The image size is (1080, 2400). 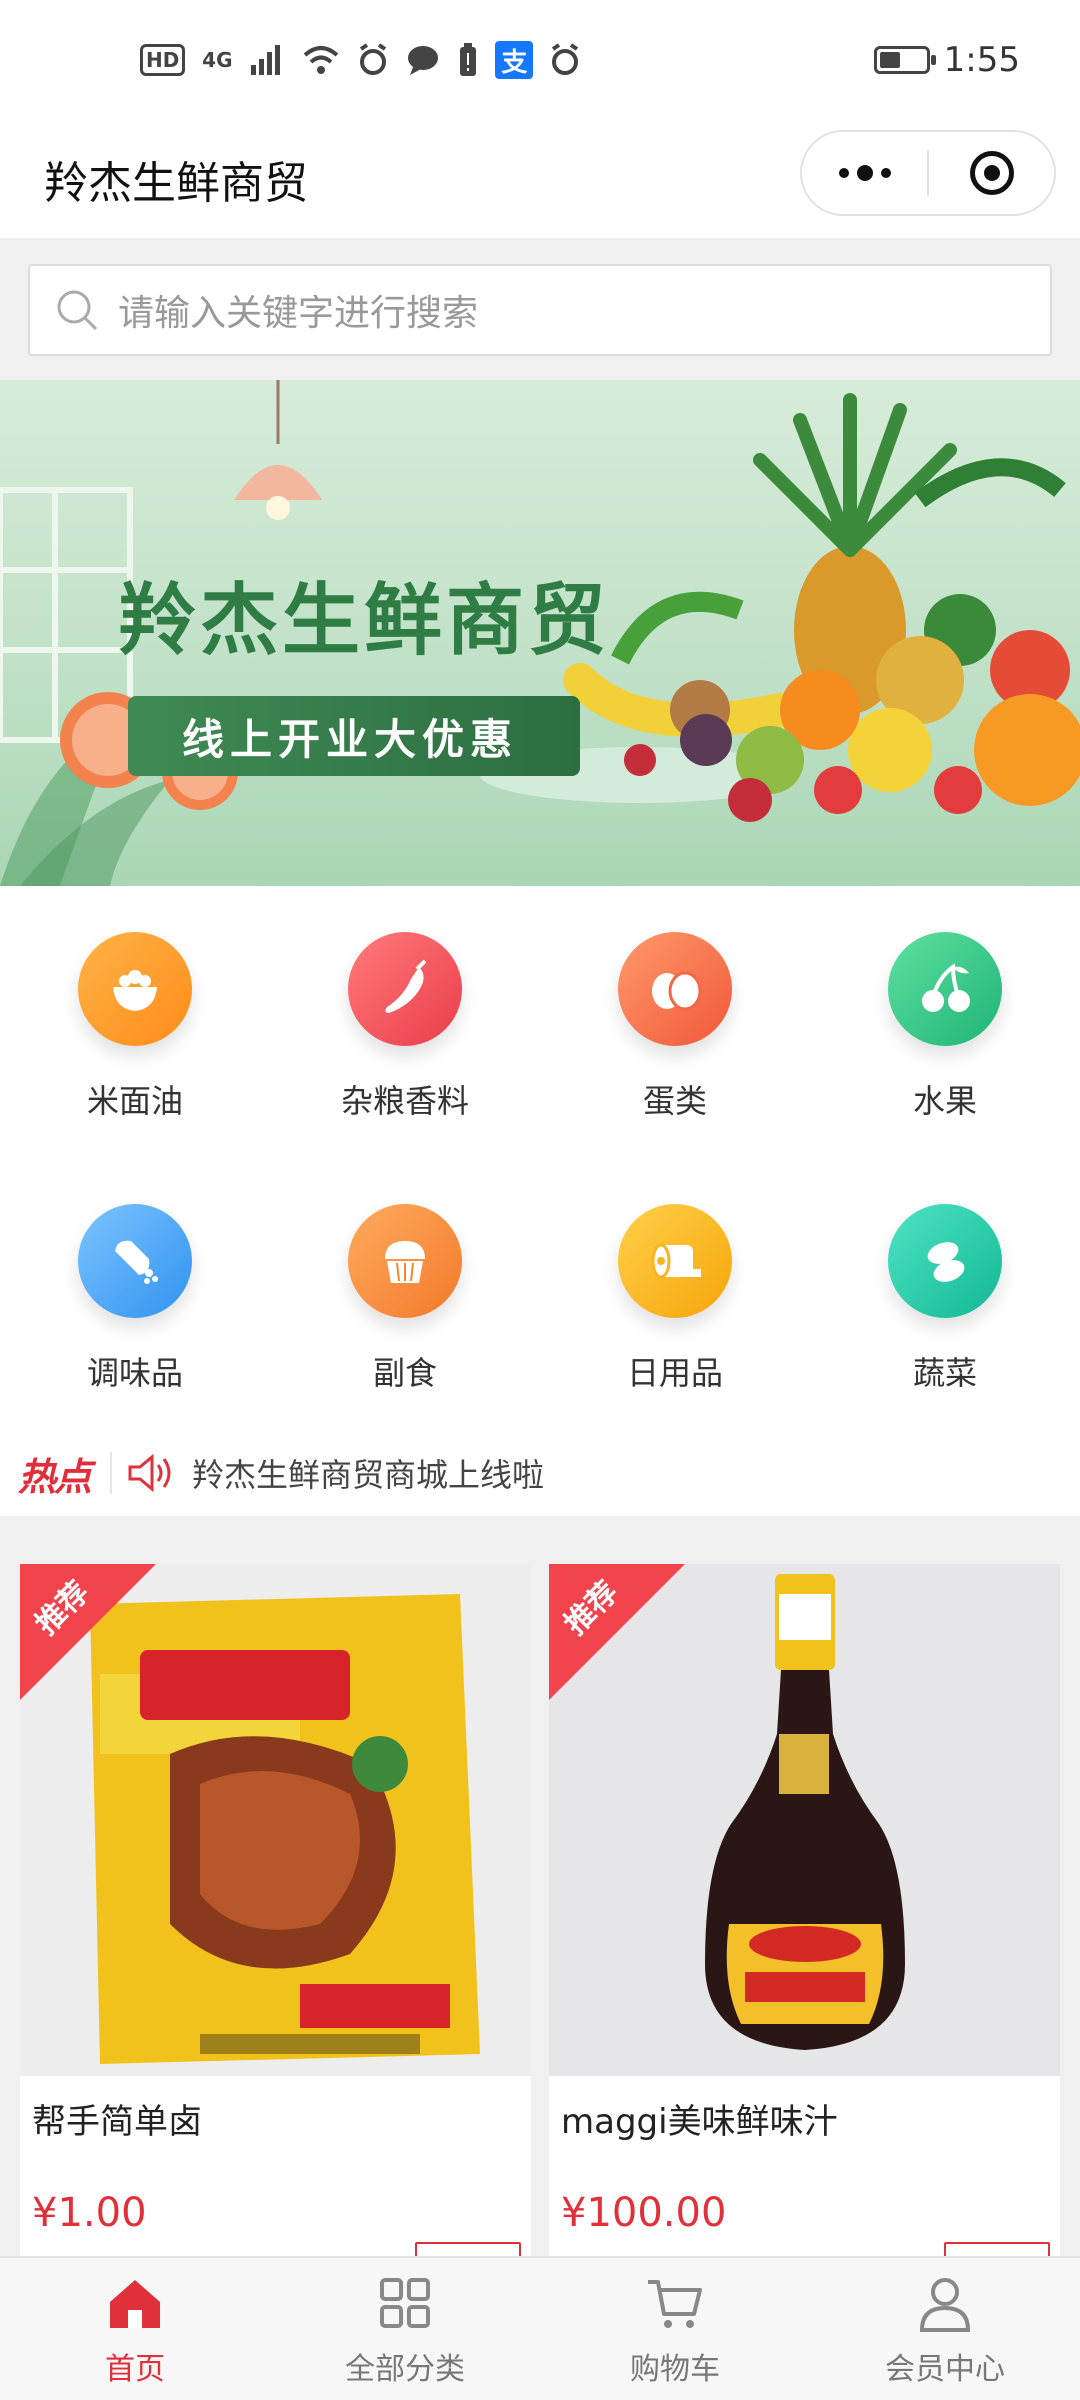 I want to click on category-item: 蔬菜, so click(x=945, y=1294).